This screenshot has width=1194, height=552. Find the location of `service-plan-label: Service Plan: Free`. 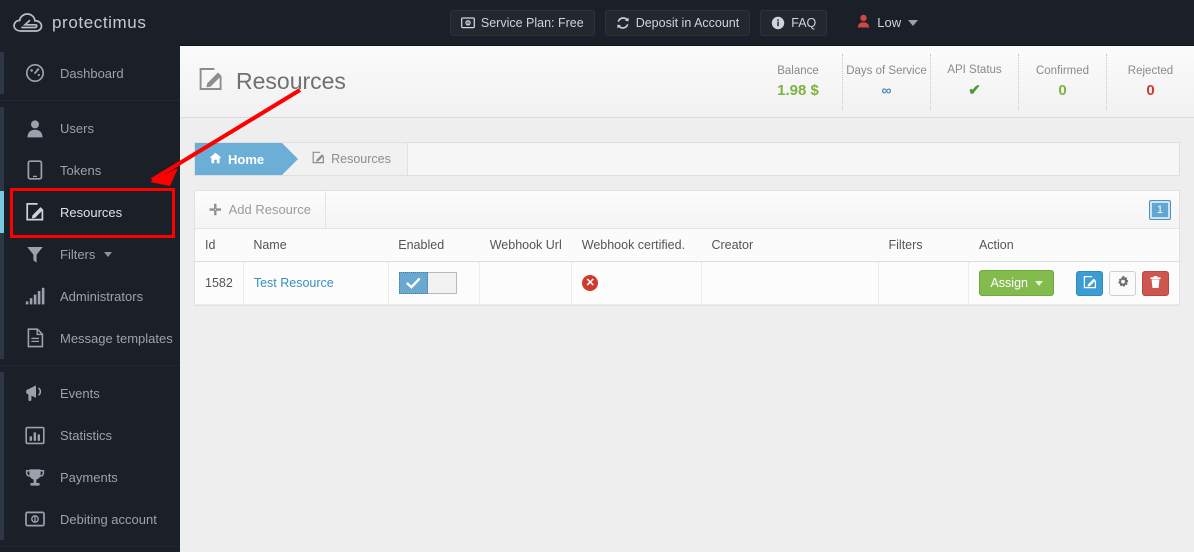

service-plan-label: Service Plan: Free is located at coordinates (532, 22).